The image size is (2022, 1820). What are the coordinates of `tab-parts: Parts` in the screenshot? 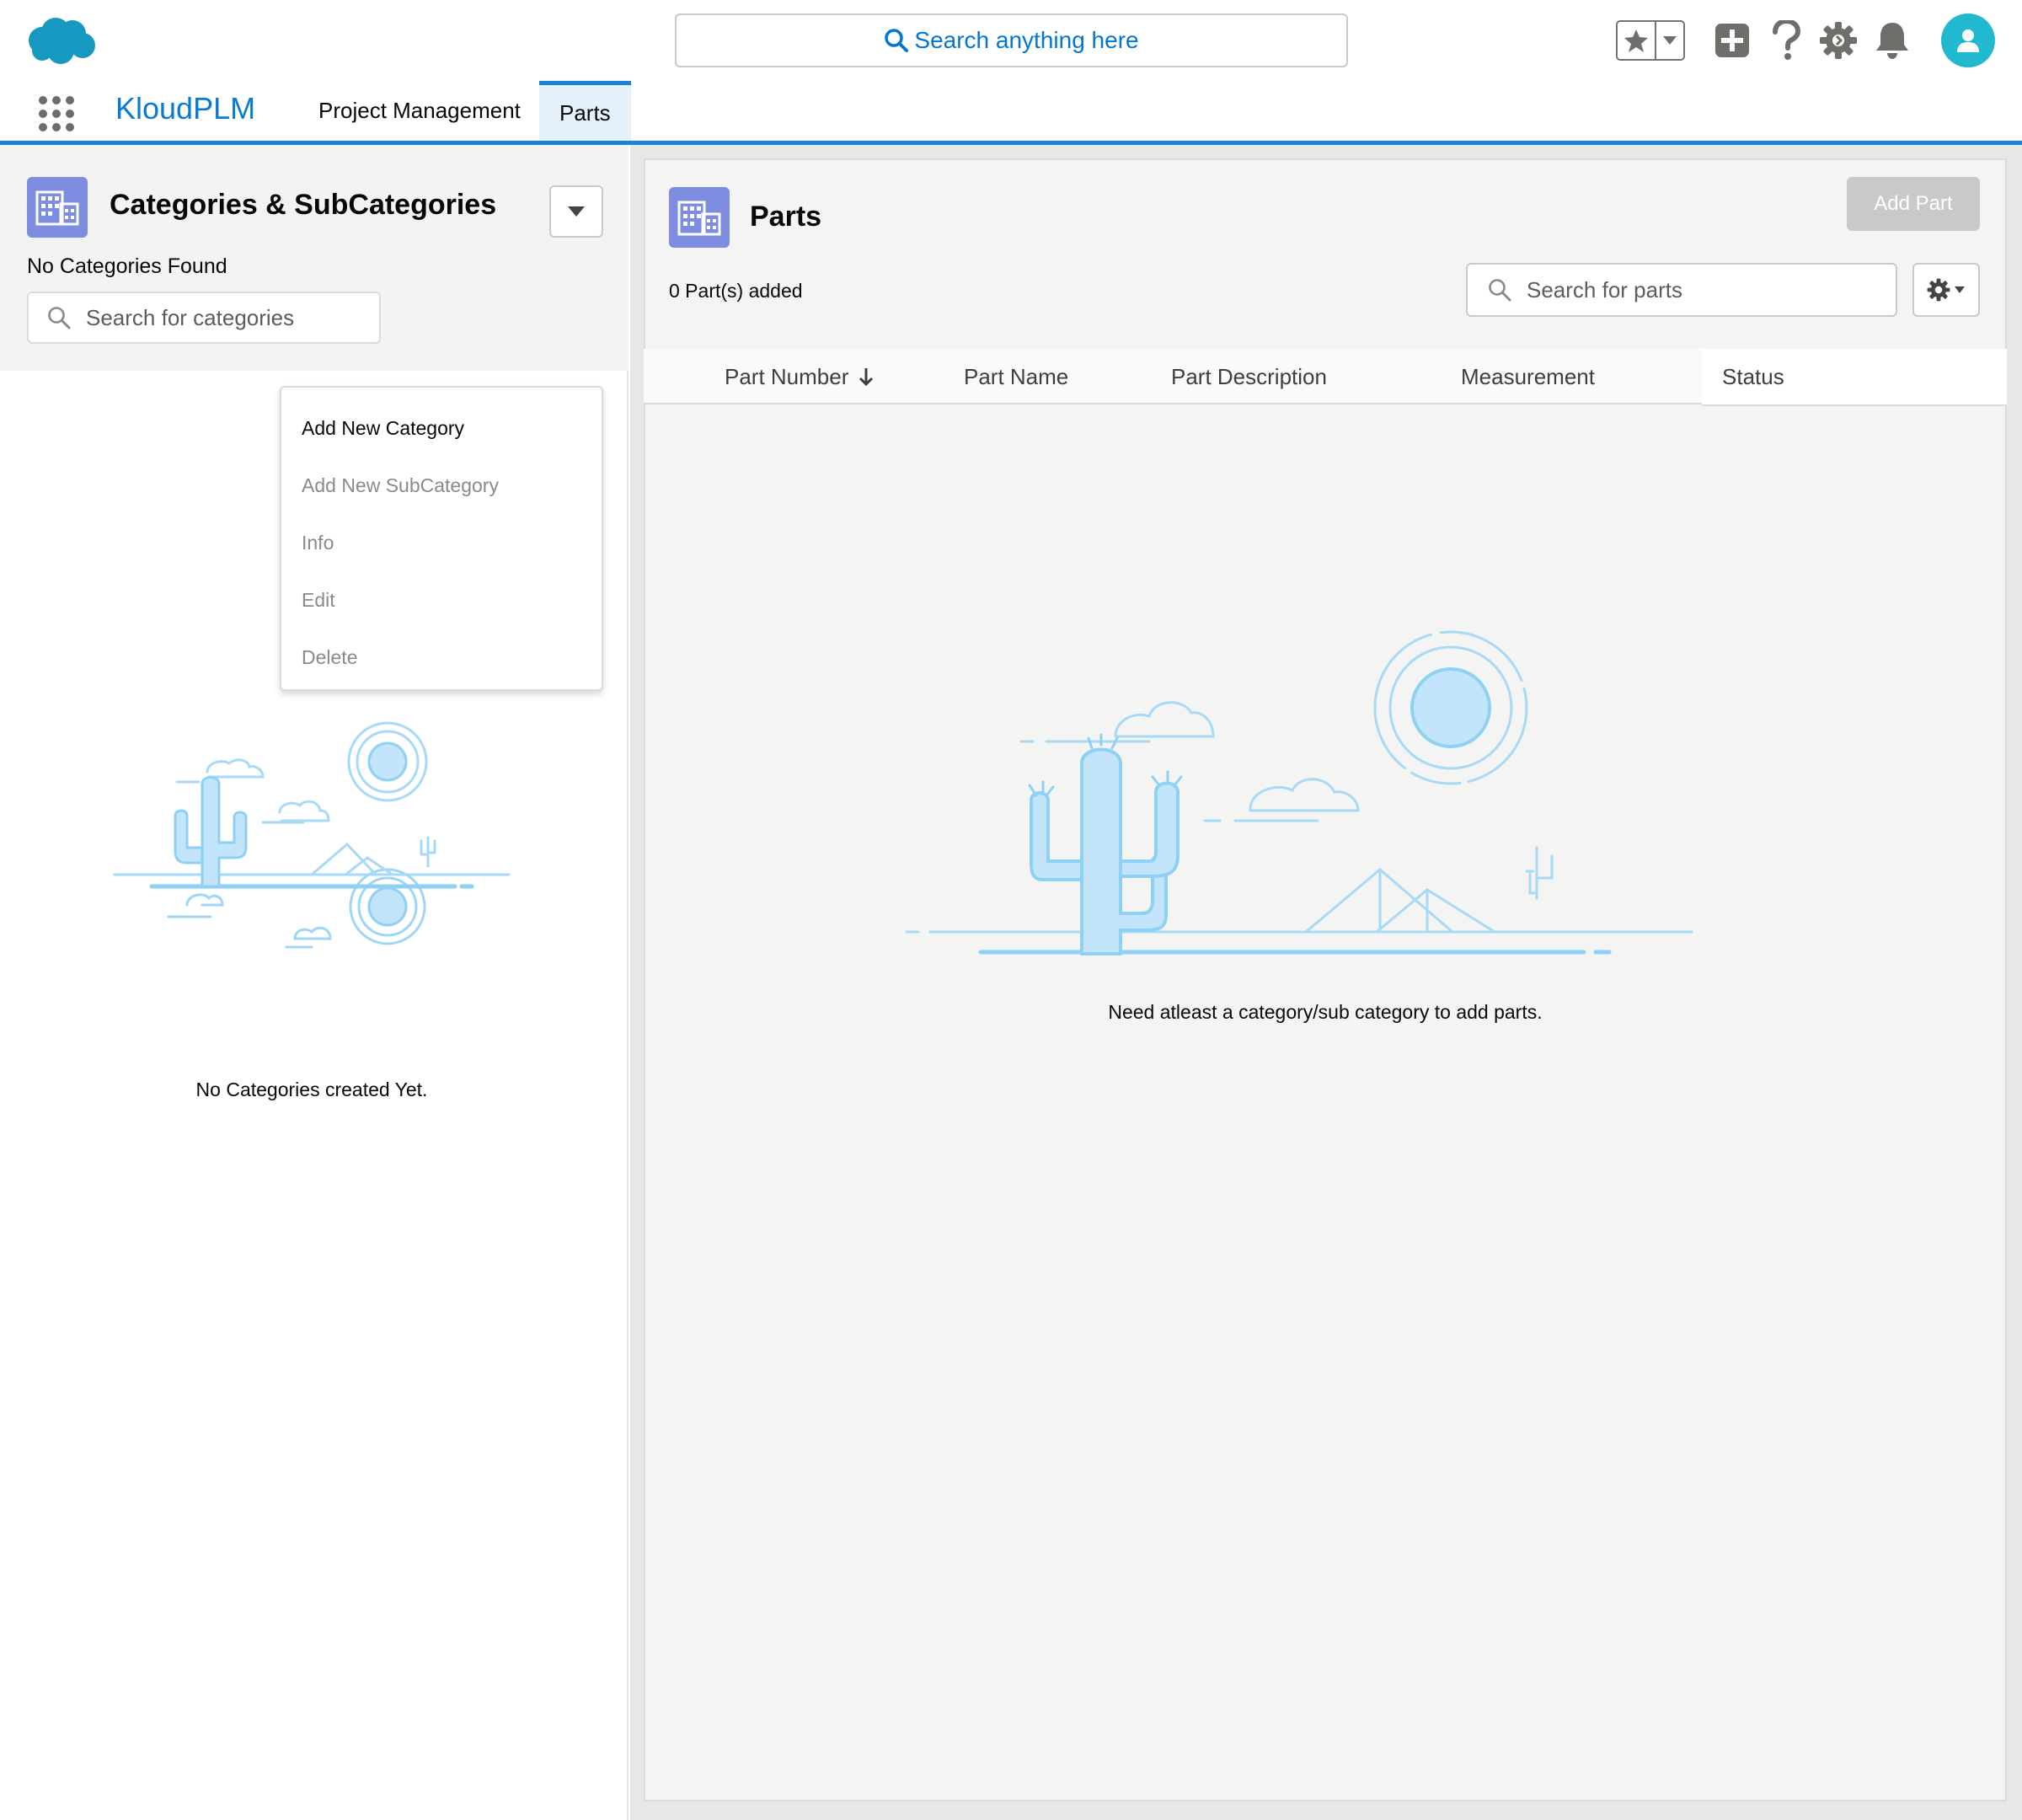 It's located at (585, 111).